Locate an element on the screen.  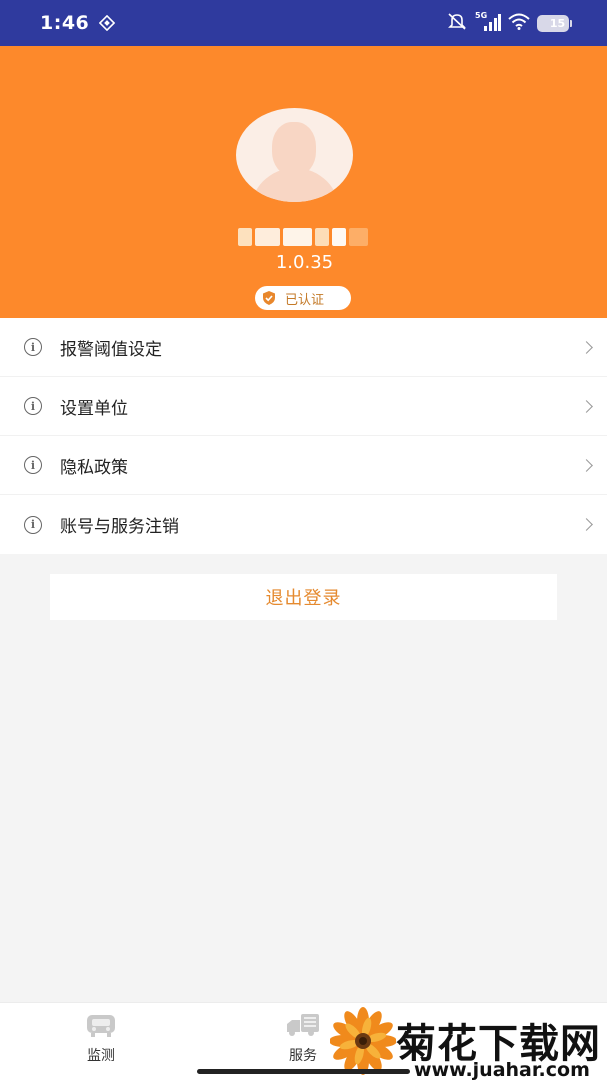
status-indicators: 5G 15 is located at coordinates (509, 22).